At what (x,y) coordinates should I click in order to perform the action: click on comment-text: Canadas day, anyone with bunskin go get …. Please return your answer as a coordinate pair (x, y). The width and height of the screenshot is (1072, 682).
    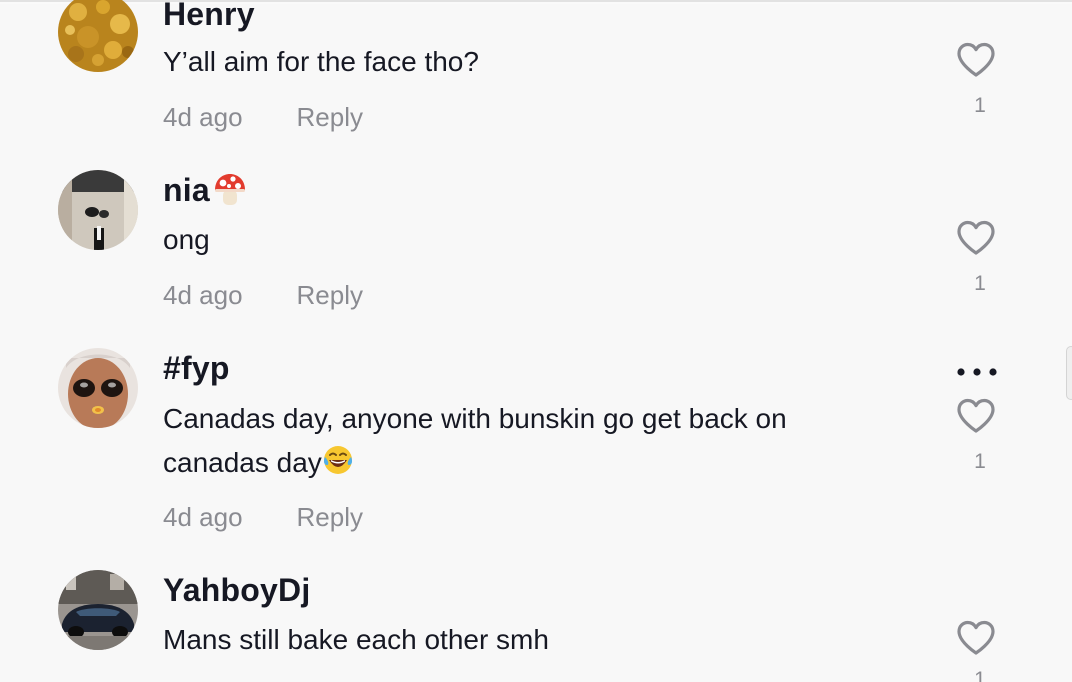
    Looking at the image, I should click on (543, 443).